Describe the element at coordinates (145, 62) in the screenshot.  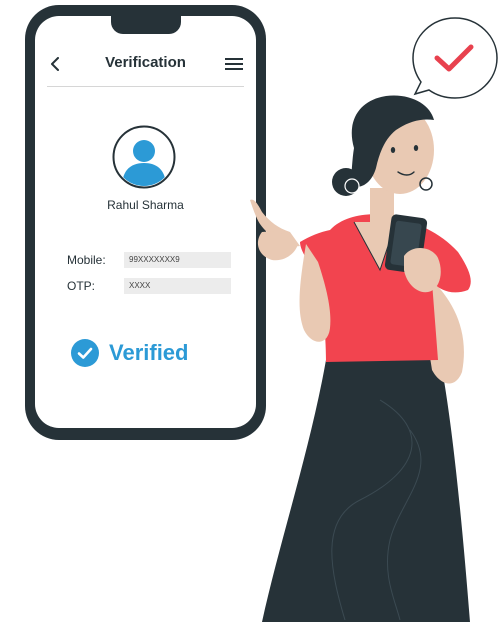
I see `screen-title: Verification` at that location.